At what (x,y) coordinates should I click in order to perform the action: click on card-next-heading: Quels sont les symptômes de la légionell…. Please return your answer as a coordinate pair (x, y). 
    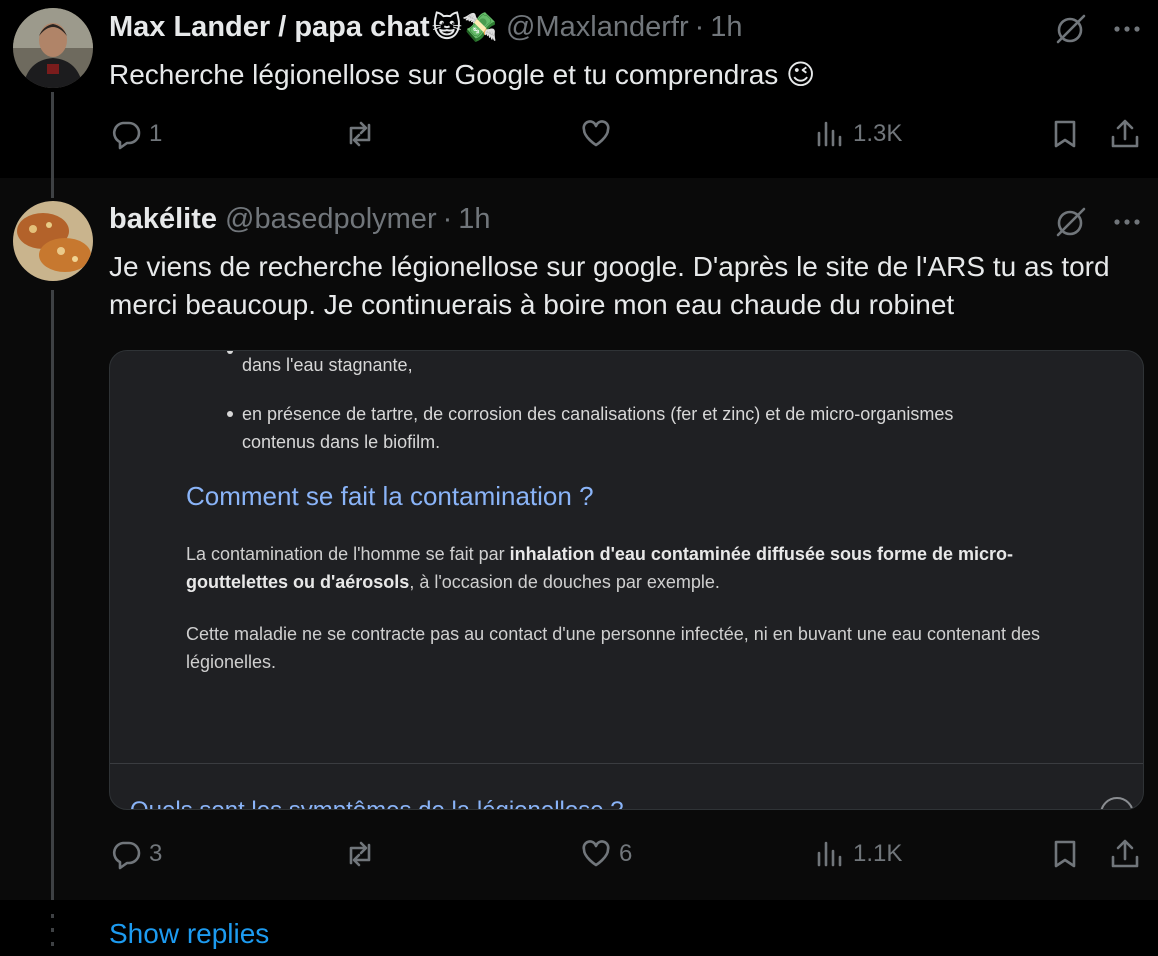
    Looking at the image, I should click on (377, 803).